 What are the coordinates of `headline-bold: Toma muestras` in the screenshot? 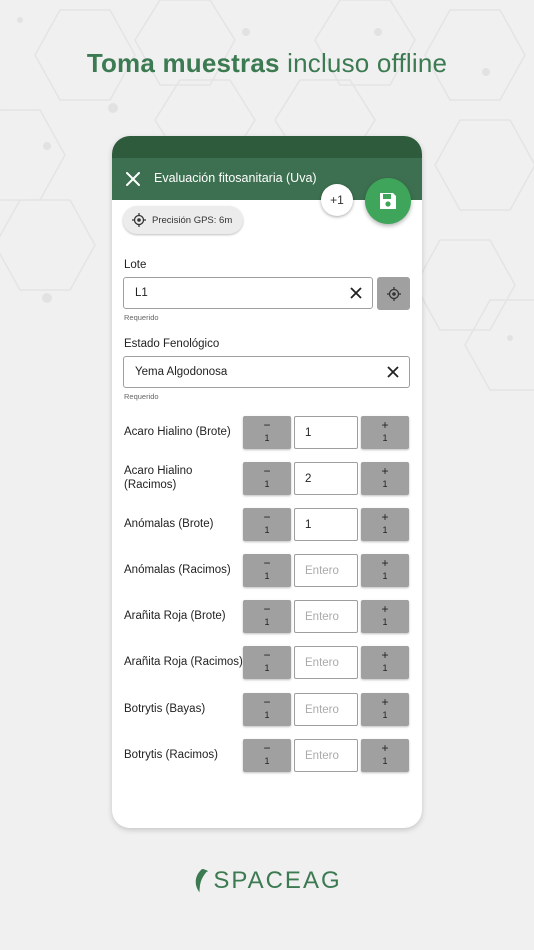 It's located at (183, 63).